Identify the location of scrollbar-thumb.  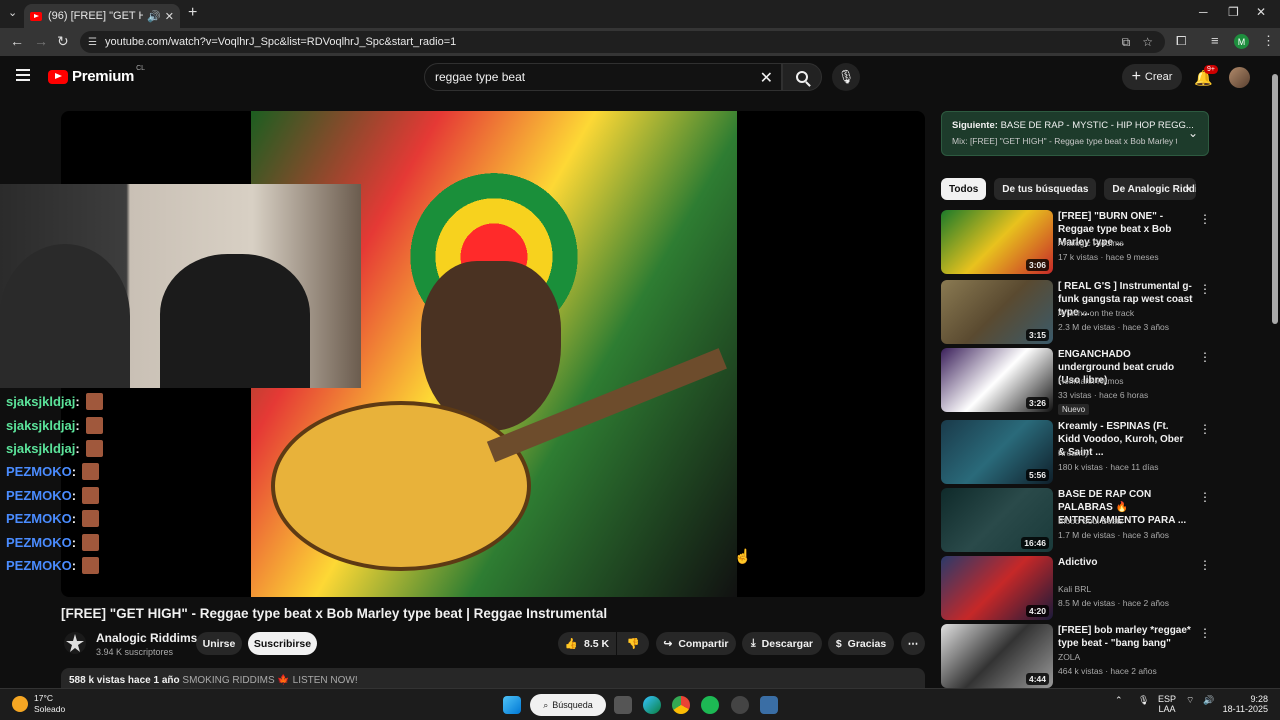
(1275, 199).